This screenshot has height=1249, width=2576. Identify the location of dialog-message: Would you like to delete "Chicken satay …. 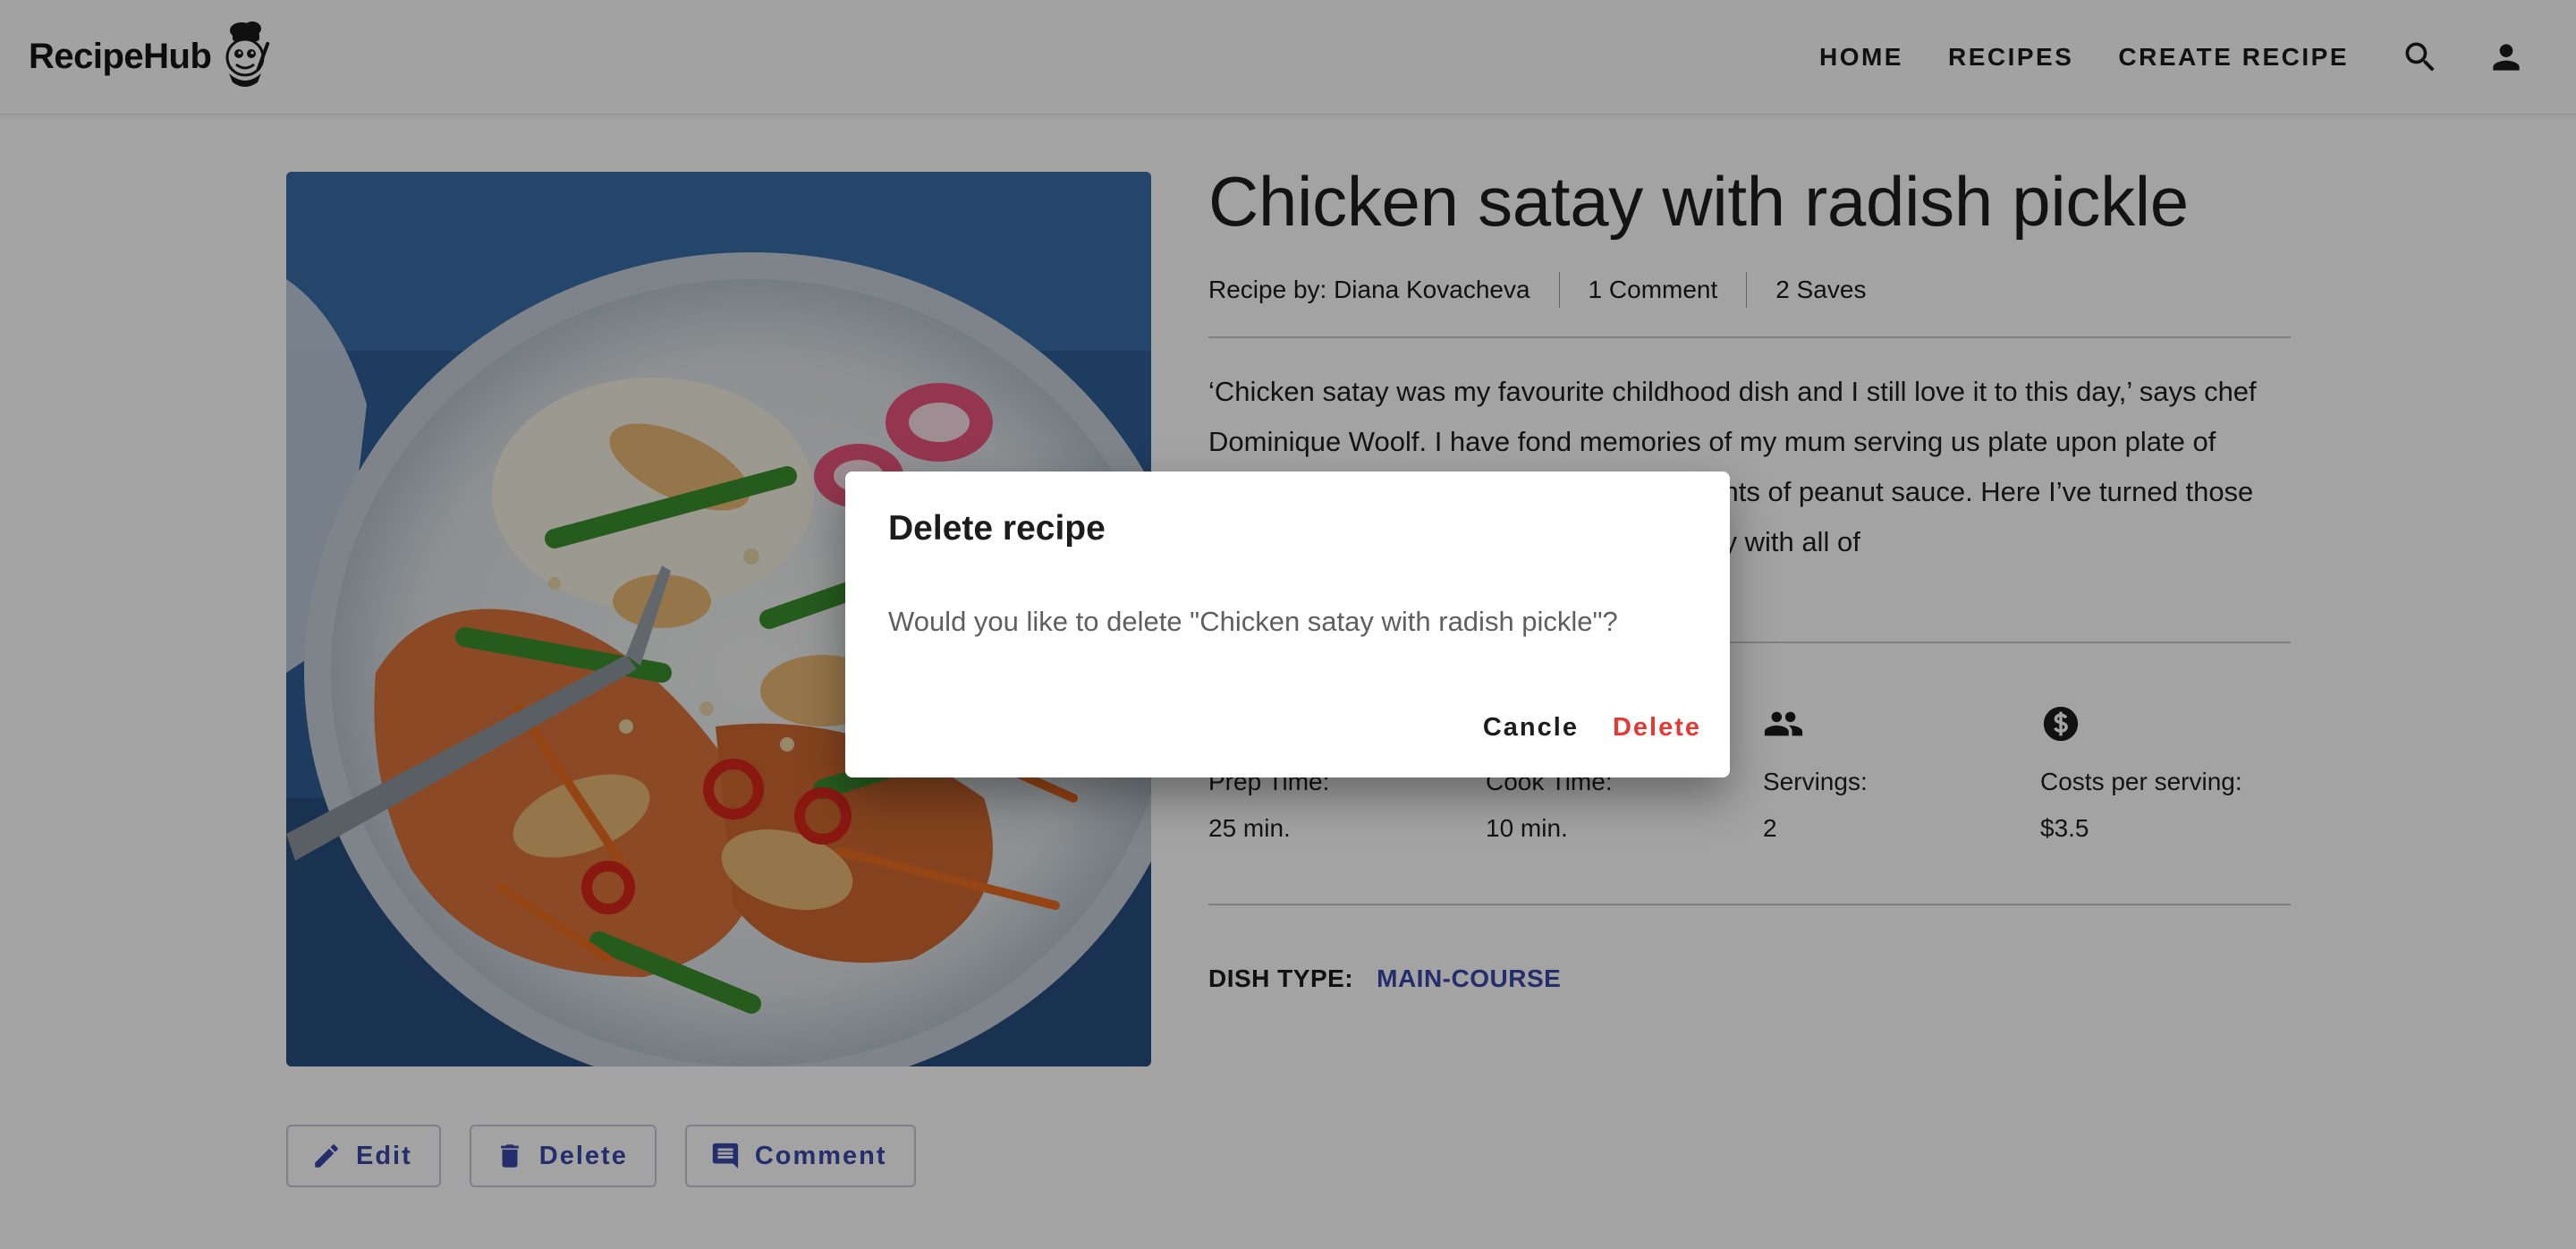
(1253, 621).